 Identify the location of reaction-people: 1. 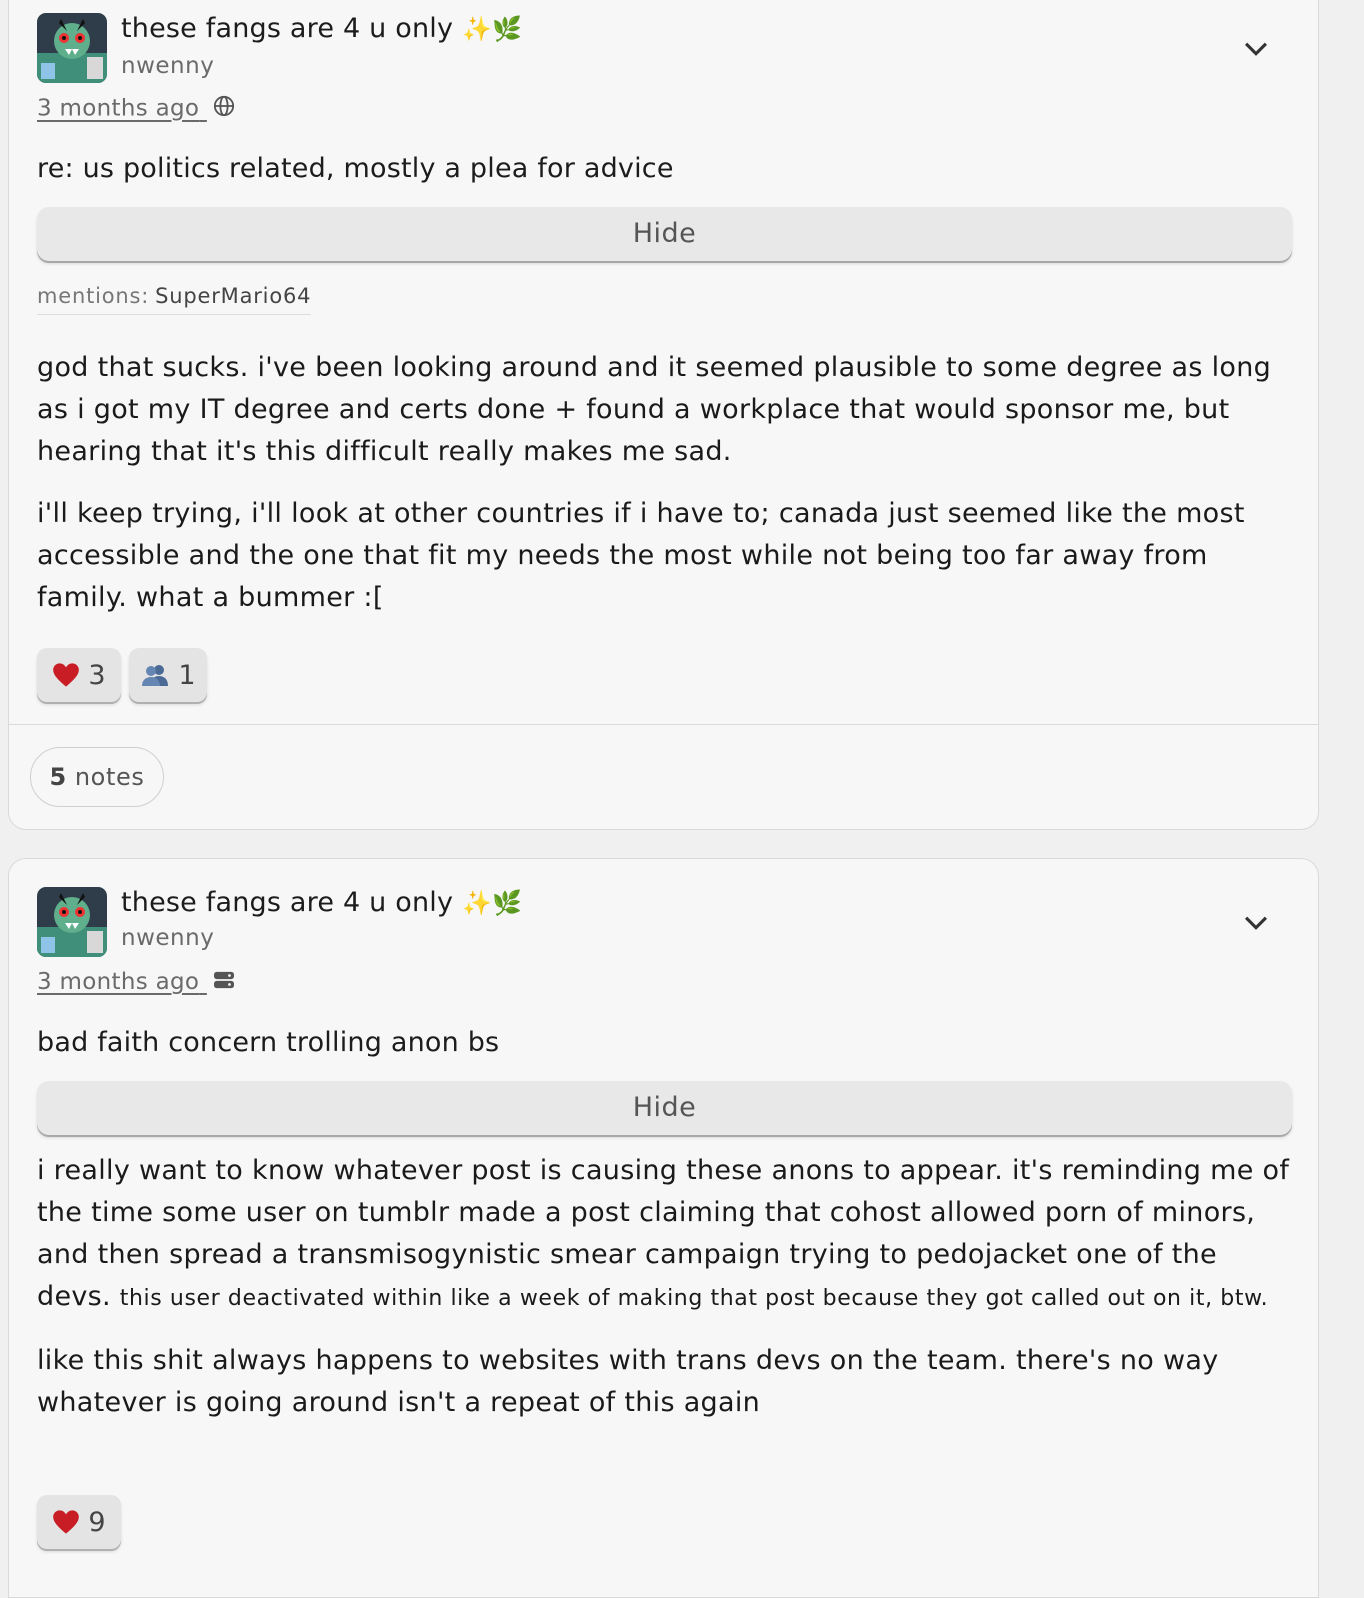
(168, 675).